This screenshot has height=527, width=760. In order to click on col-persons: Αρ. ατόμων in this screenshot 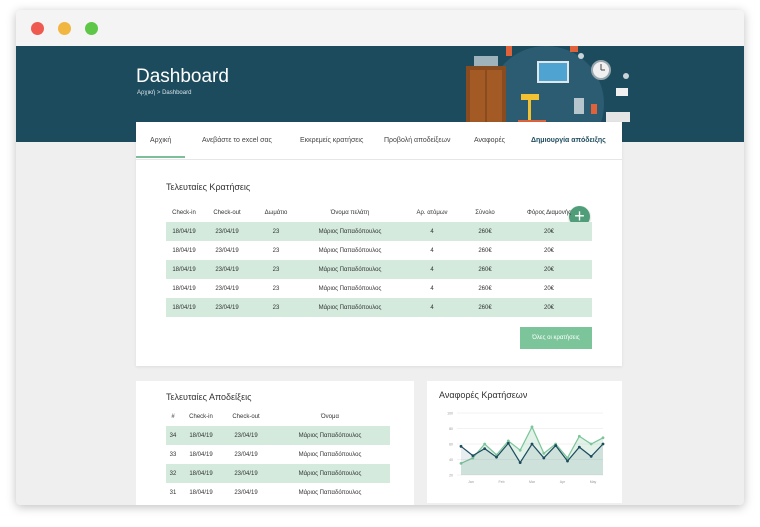, I will do `click(432, 213)`.